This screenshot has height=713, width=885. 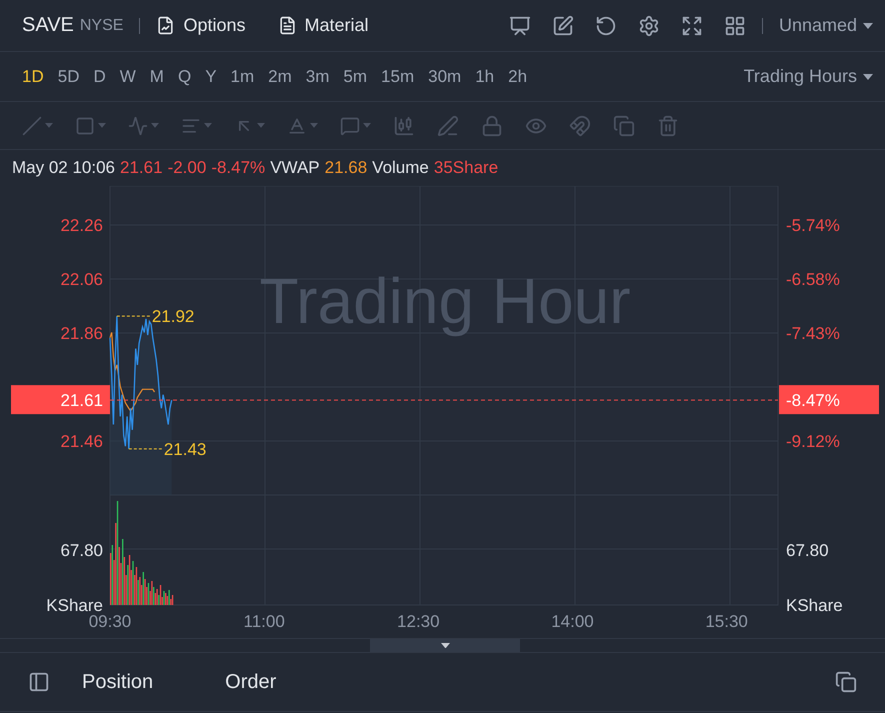 What do you see at coordinates (563, 25) in the screenshot?
I see `edit-icon` at bounding box center [563, 25].